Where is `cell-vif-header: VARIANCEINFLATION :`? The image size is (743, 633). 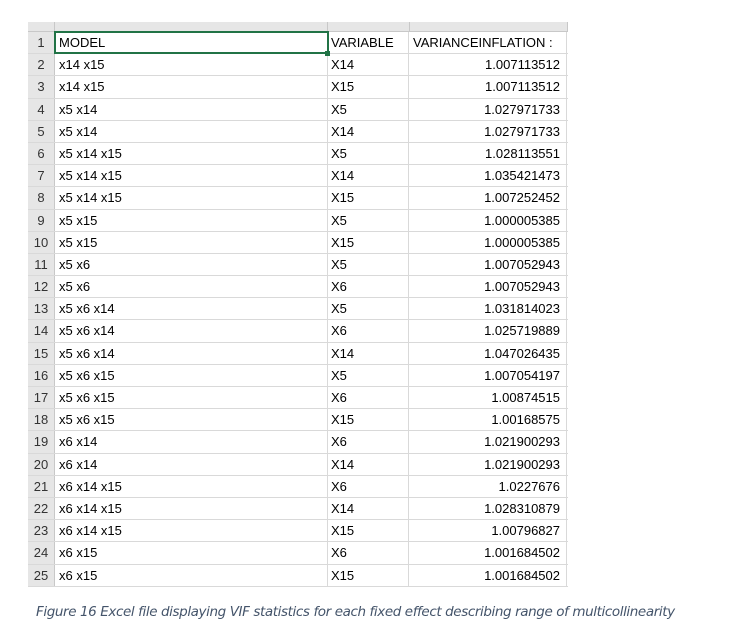 cell-vif-header: VARIANCEINFLATION : is located at coordinates (488, 43).